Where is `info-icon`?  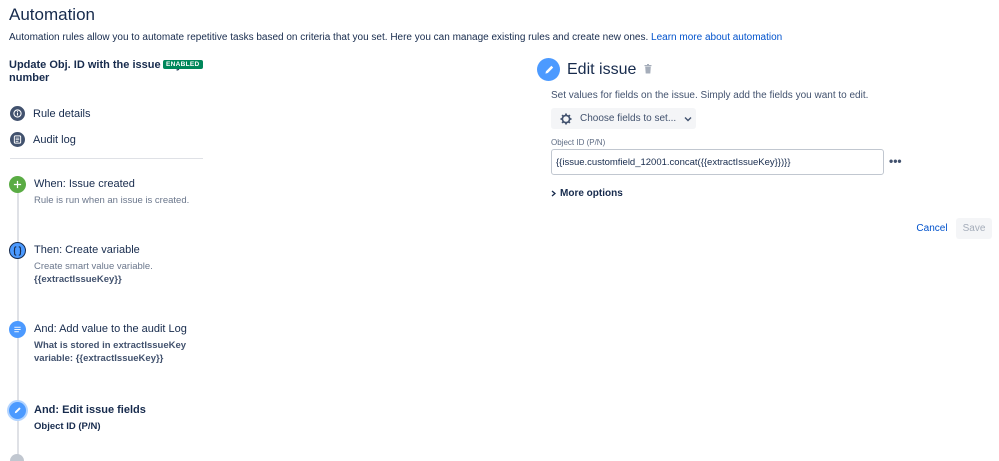
info-icon is located at coordinates (17, 113).